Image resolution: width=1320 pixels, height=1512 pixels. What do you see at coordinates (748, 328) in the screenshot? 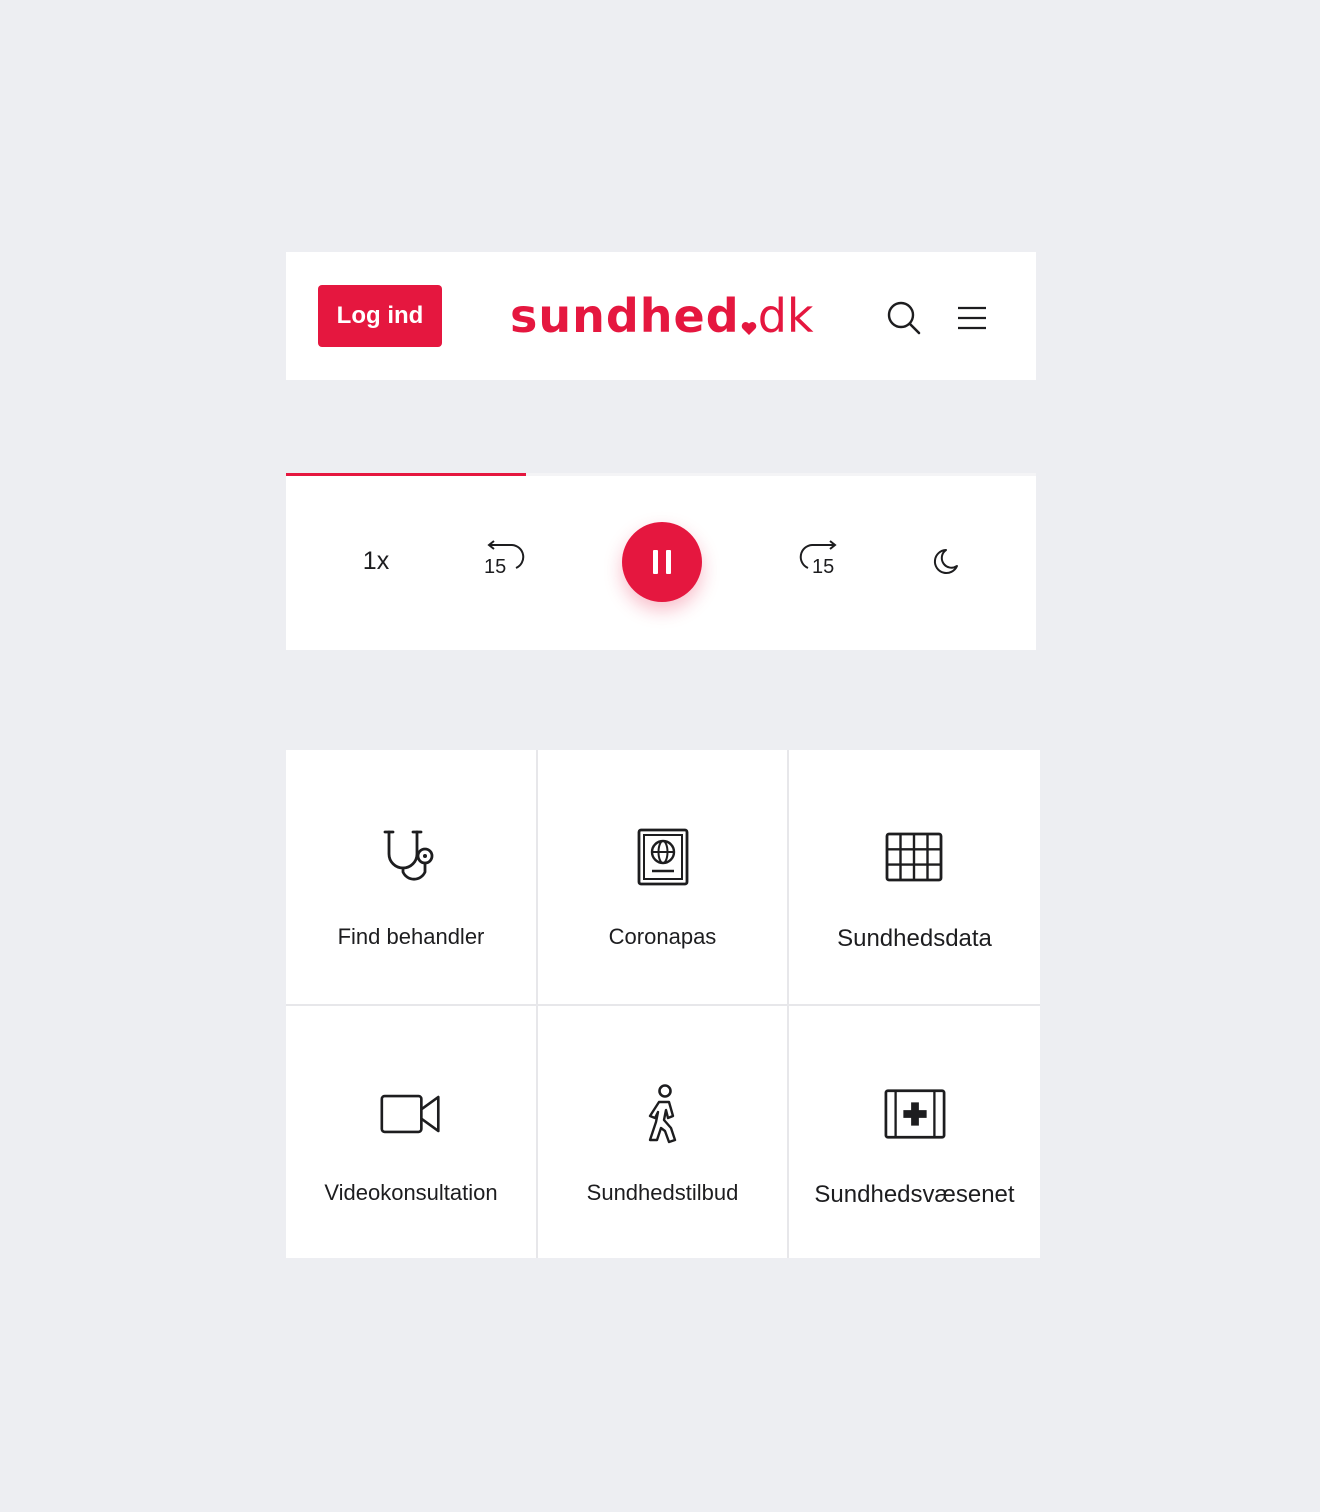
I see `heart-icon` at bounding box center [748, 328].